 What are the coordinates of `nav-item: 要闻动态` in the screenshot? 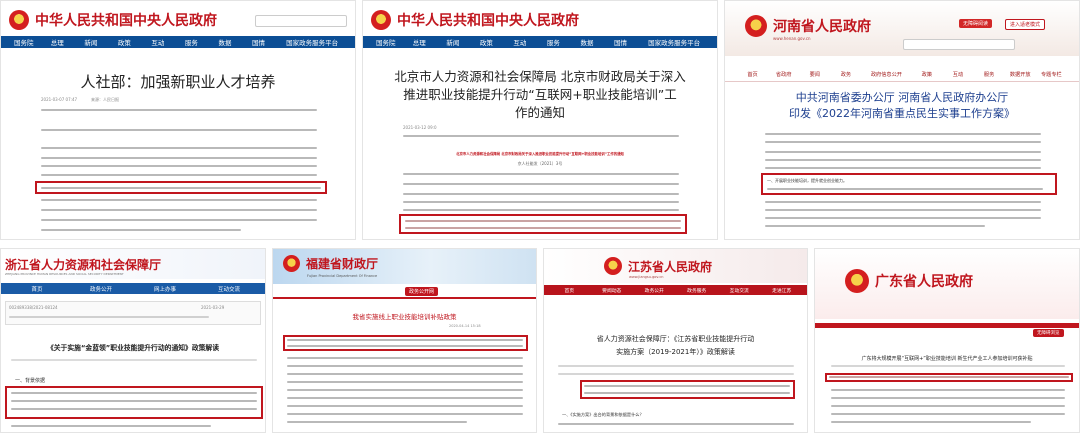 It's located at (612, 290).